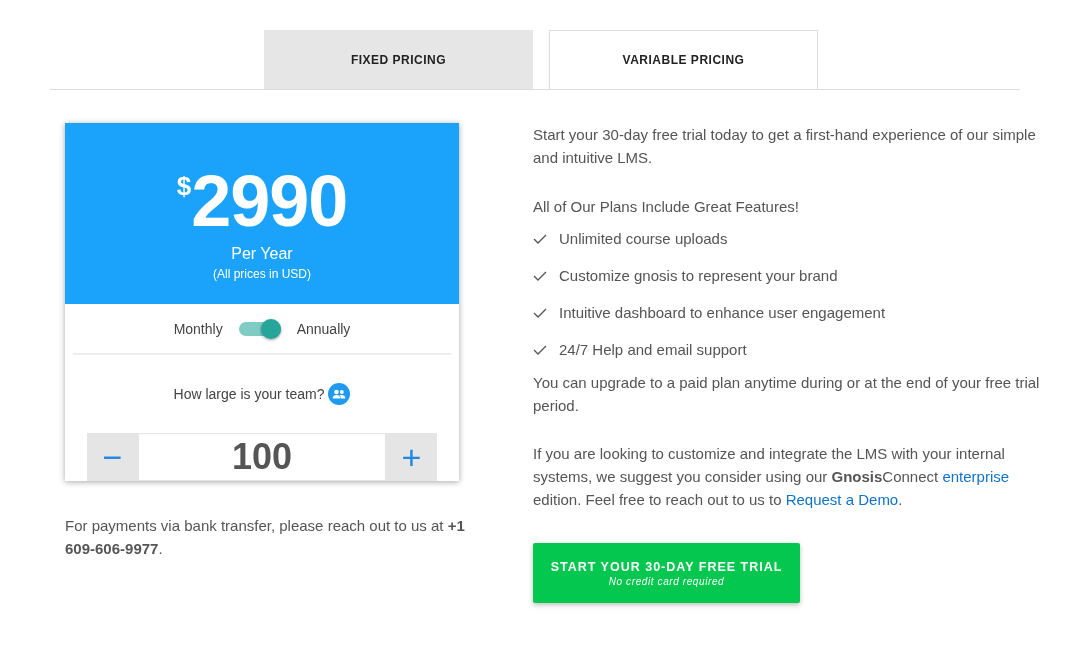 This screenshot has width=1070, height=647. Describe the element at coordinates (772, 477) in the screenshot. I see `enterprise-paragraph: If you are looking to customize and integrate the LMS with your internal systems, we suggest you consider using our GnosisConnect enterprise edition. Feel free to reach out to us to Request a Demo.` at that location.